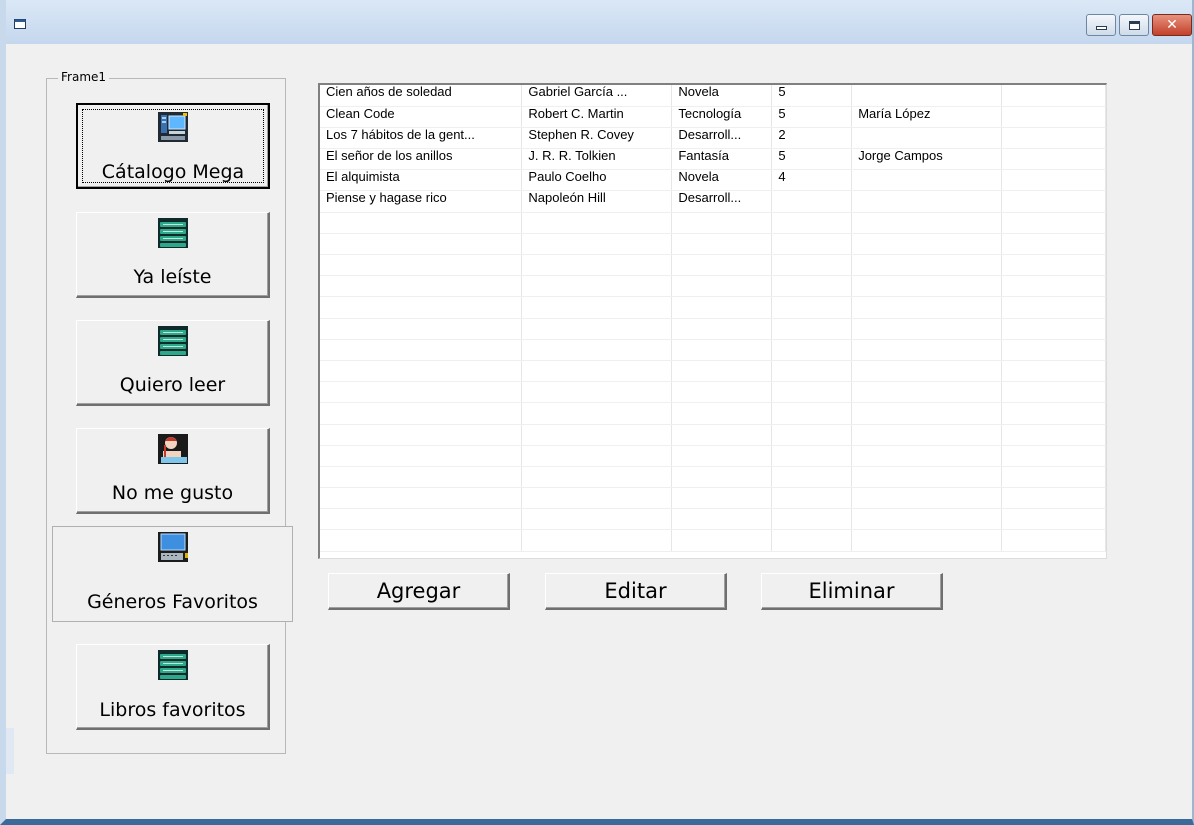  Describe the element at coordinates (173, 146) in the screenshot. I see `catalogo-mega-button: Cátalogo Mega` at that location.